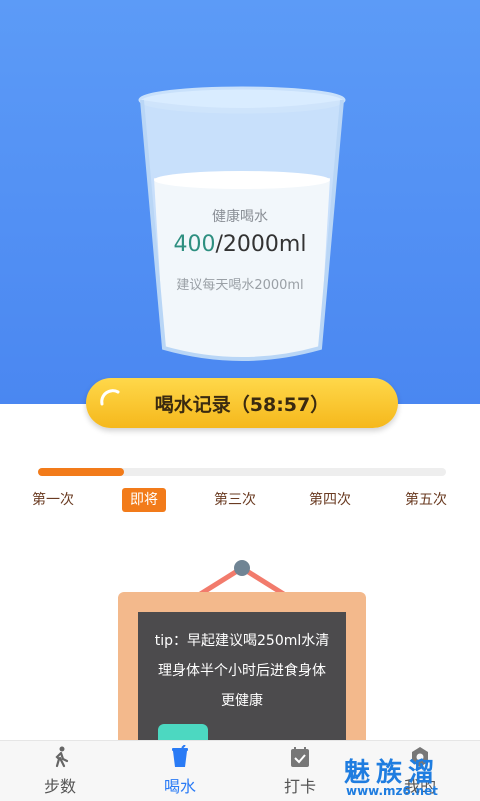 This screenshot has height=801, width=480. I want to click on drink-steps: 第一次 即将 第三次 第四次 第五次, so click(240, 501).